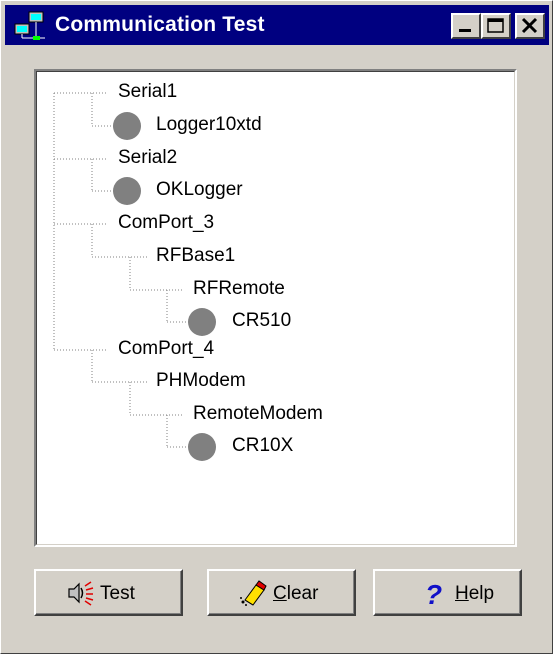 This screenshot has width=553, height=654. I want to click on tree-node-cr10x: CR10X, so click(262, 446).